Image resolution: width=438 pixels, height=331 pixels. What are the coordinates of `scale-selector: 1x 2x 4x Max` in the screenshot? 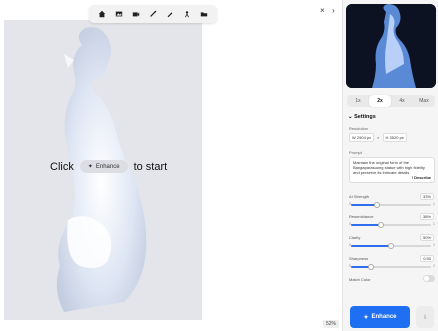 It's located at (391, 101).